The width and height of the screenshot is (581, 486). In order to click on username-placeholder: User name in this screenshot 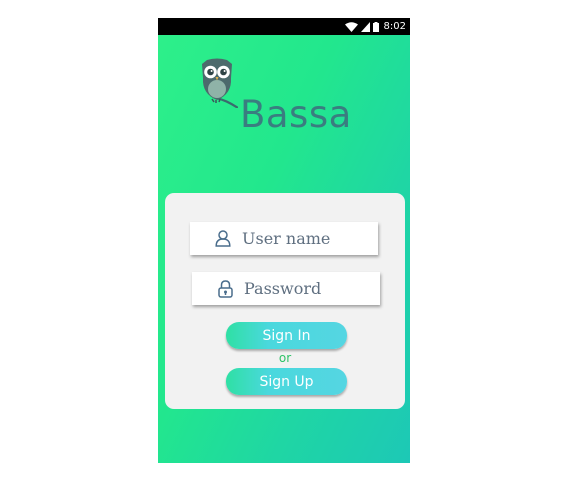, I will do `click(286, 238)`.